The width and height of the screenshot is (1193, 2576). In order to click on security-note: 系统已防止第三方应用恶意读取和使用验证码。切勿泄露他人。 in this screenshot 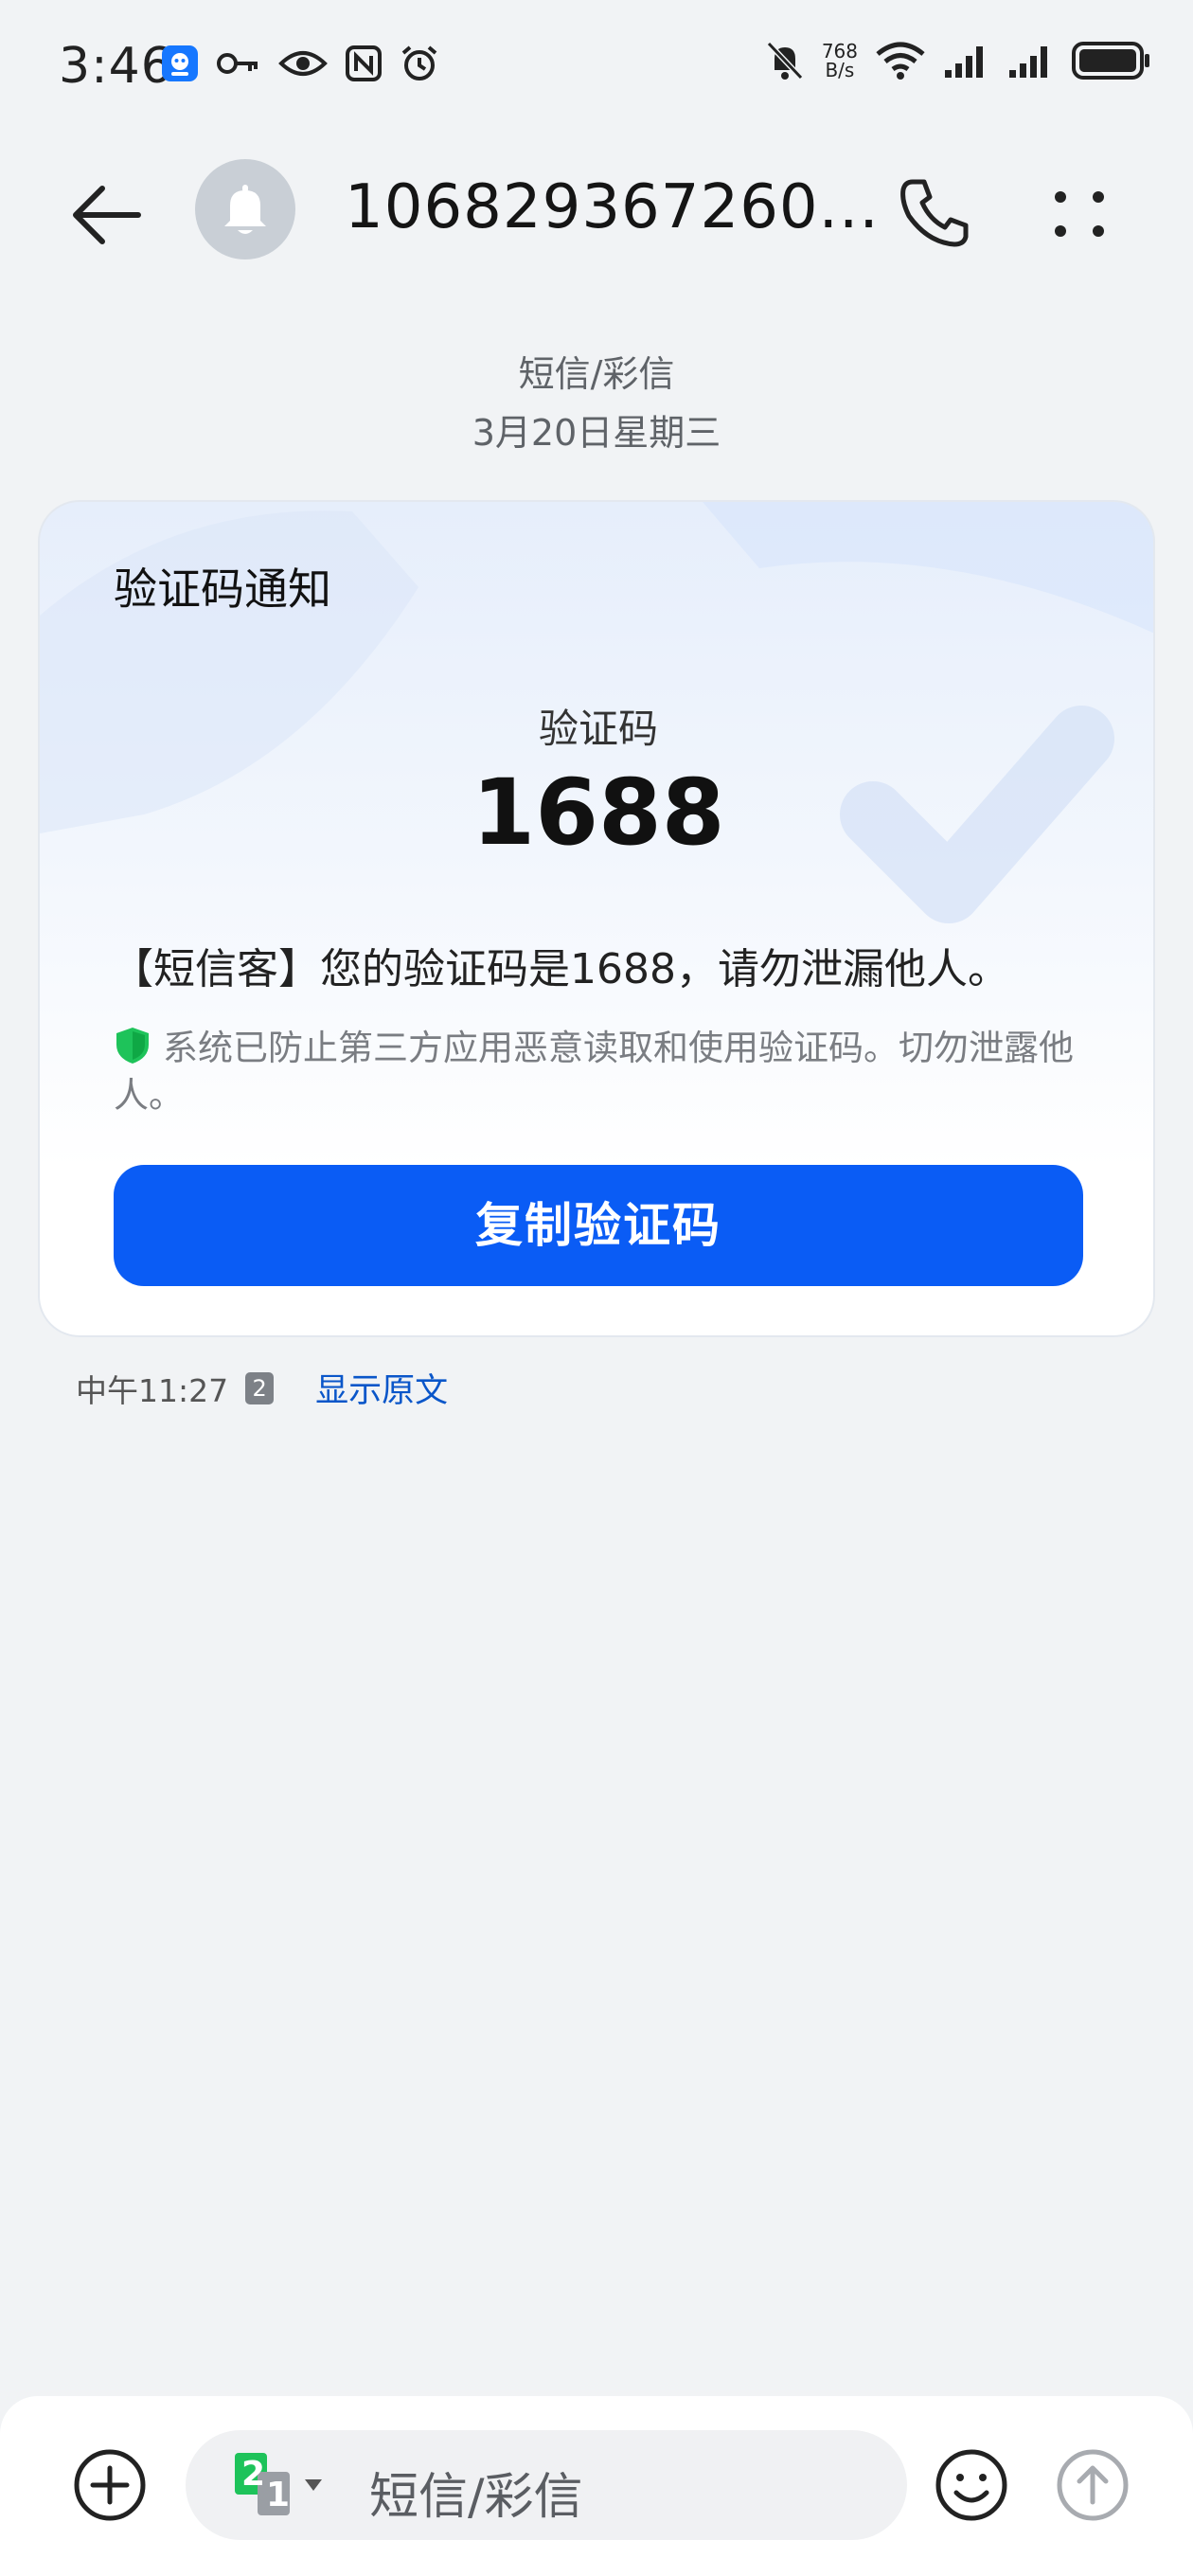, I will do `click(606, 1072)`.